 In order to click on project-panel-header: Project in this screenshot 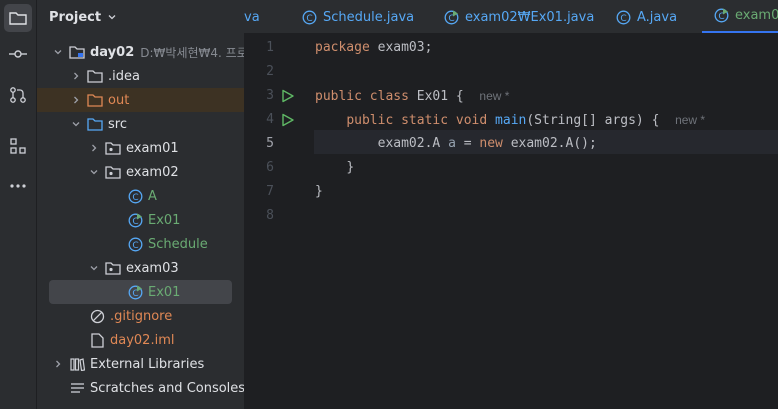, I will do `click(83, 17)`.